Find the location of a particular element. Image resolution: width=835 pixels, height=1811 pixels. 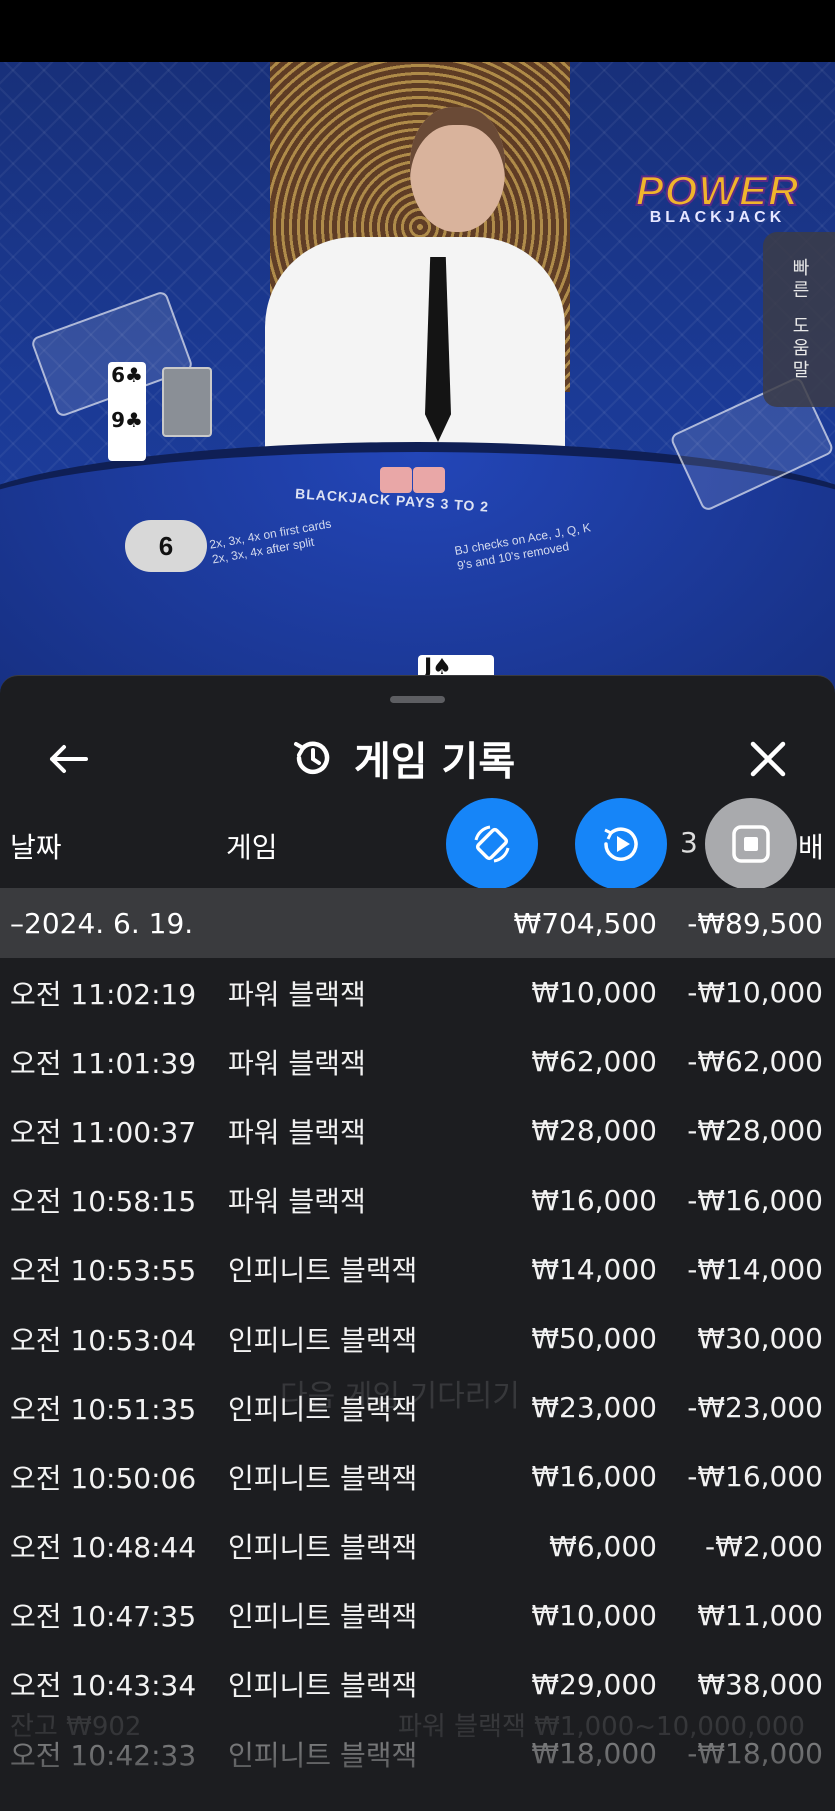

table-row: 오전 10:50:06 인피니트 블랙잭 ₩16,000 -₩16,000 is located at coordinates (417, 1476).